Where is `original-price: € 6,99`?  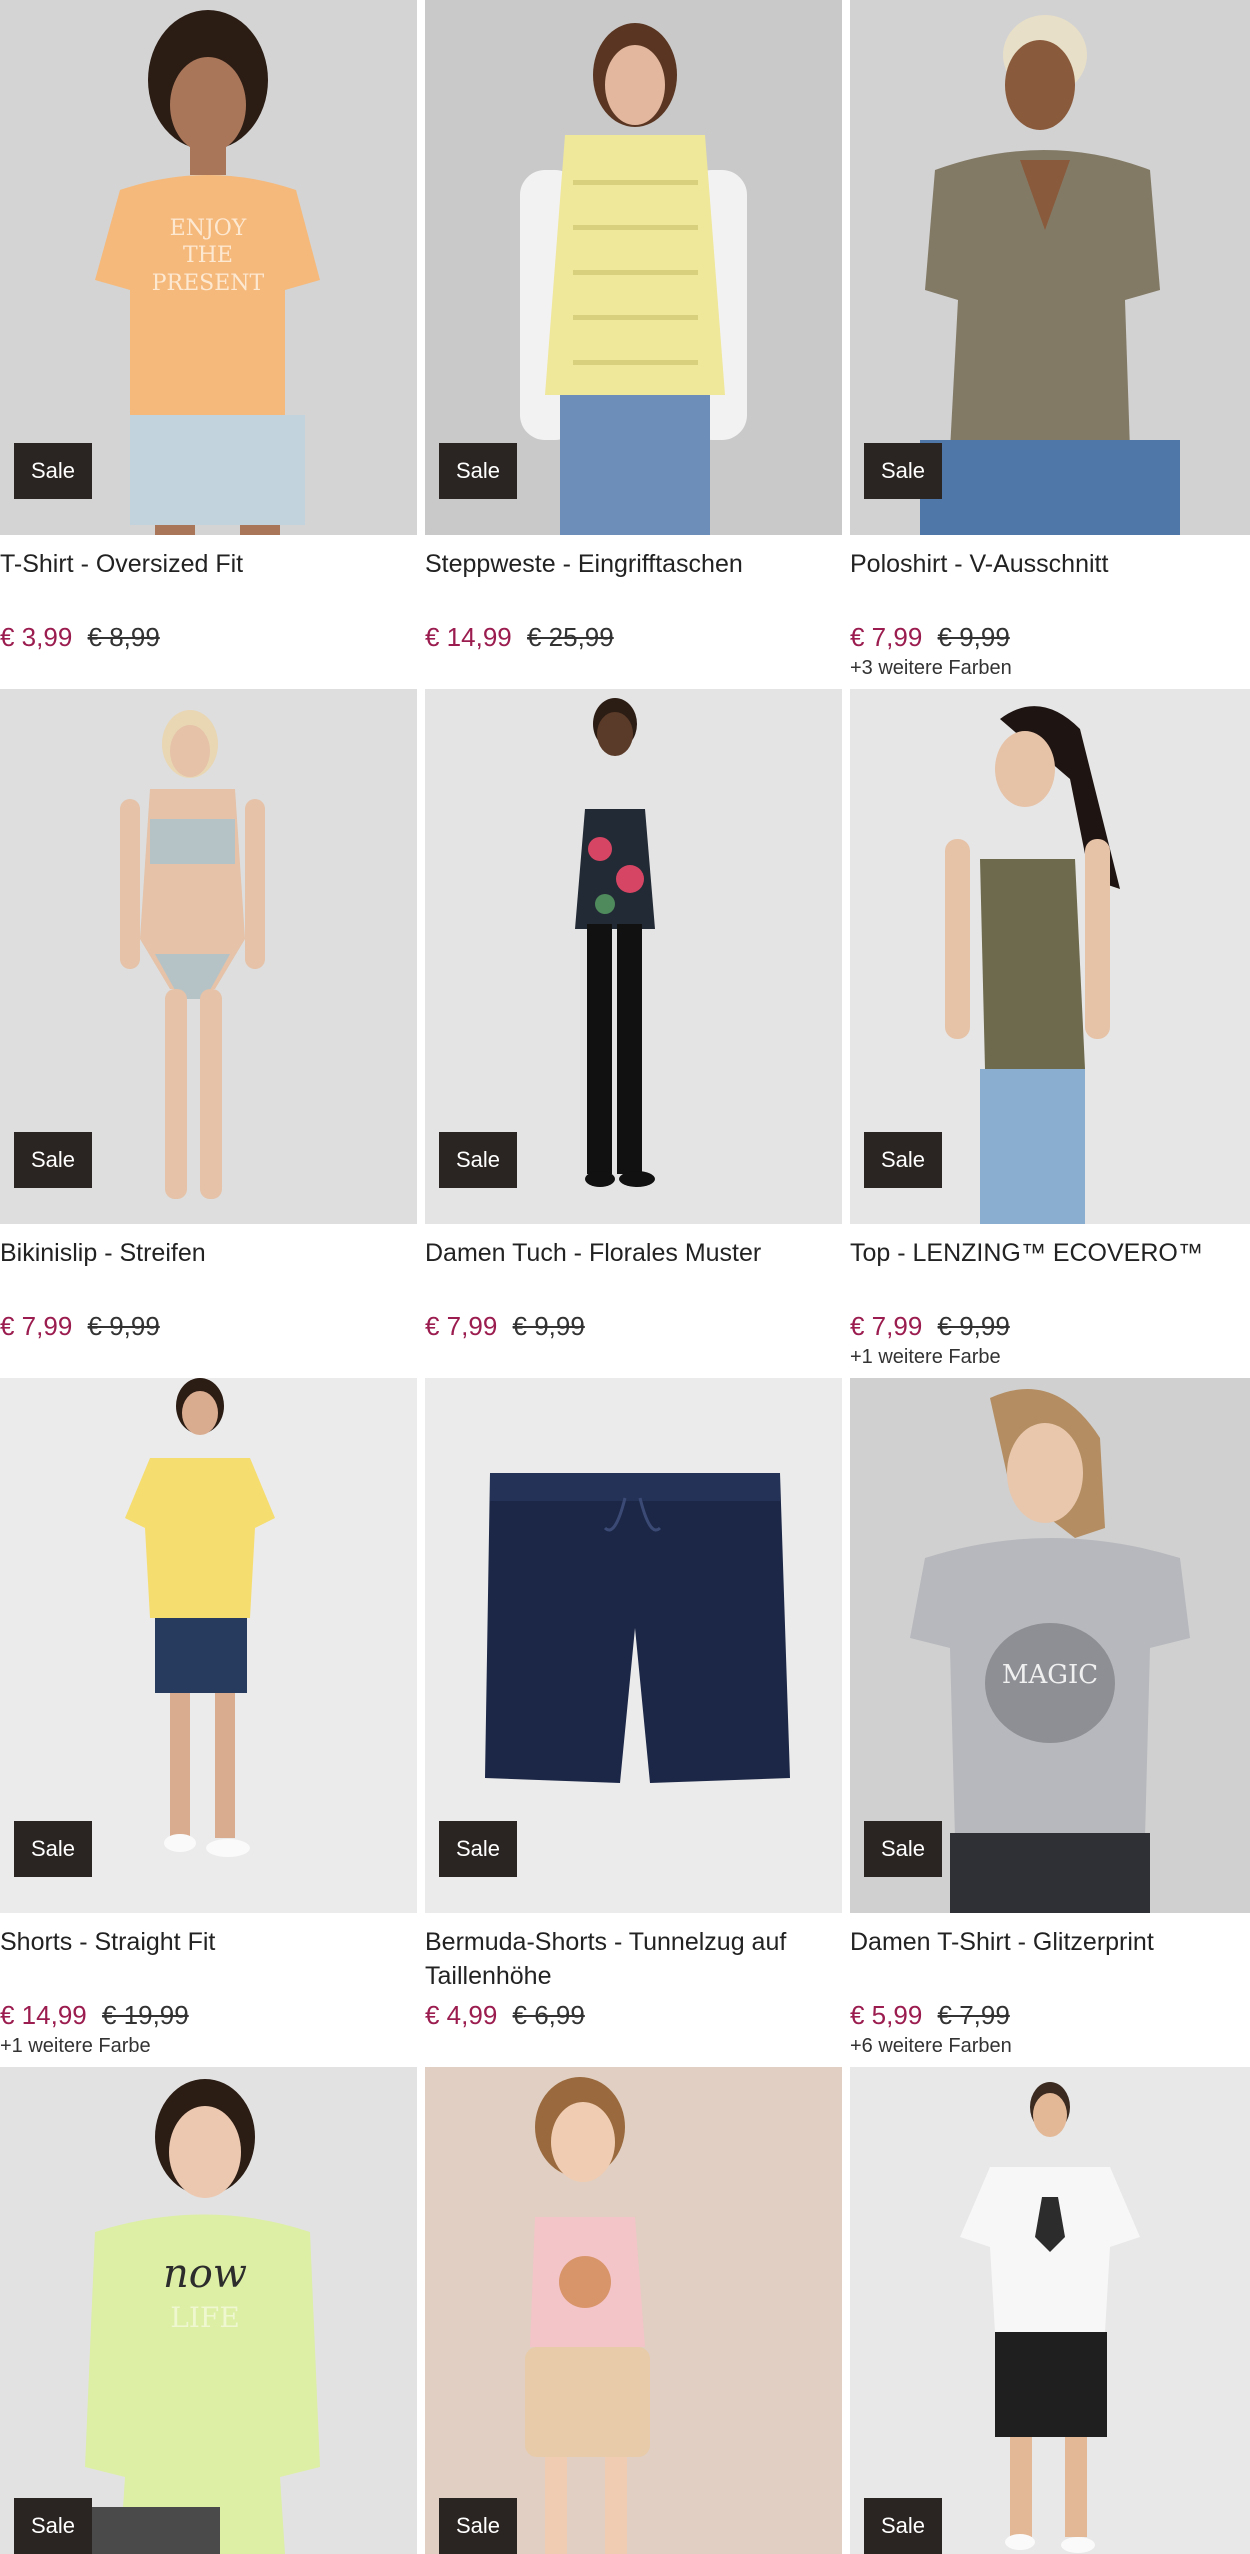 original-price: € 6,99 is located at coordinates (548, 2015).